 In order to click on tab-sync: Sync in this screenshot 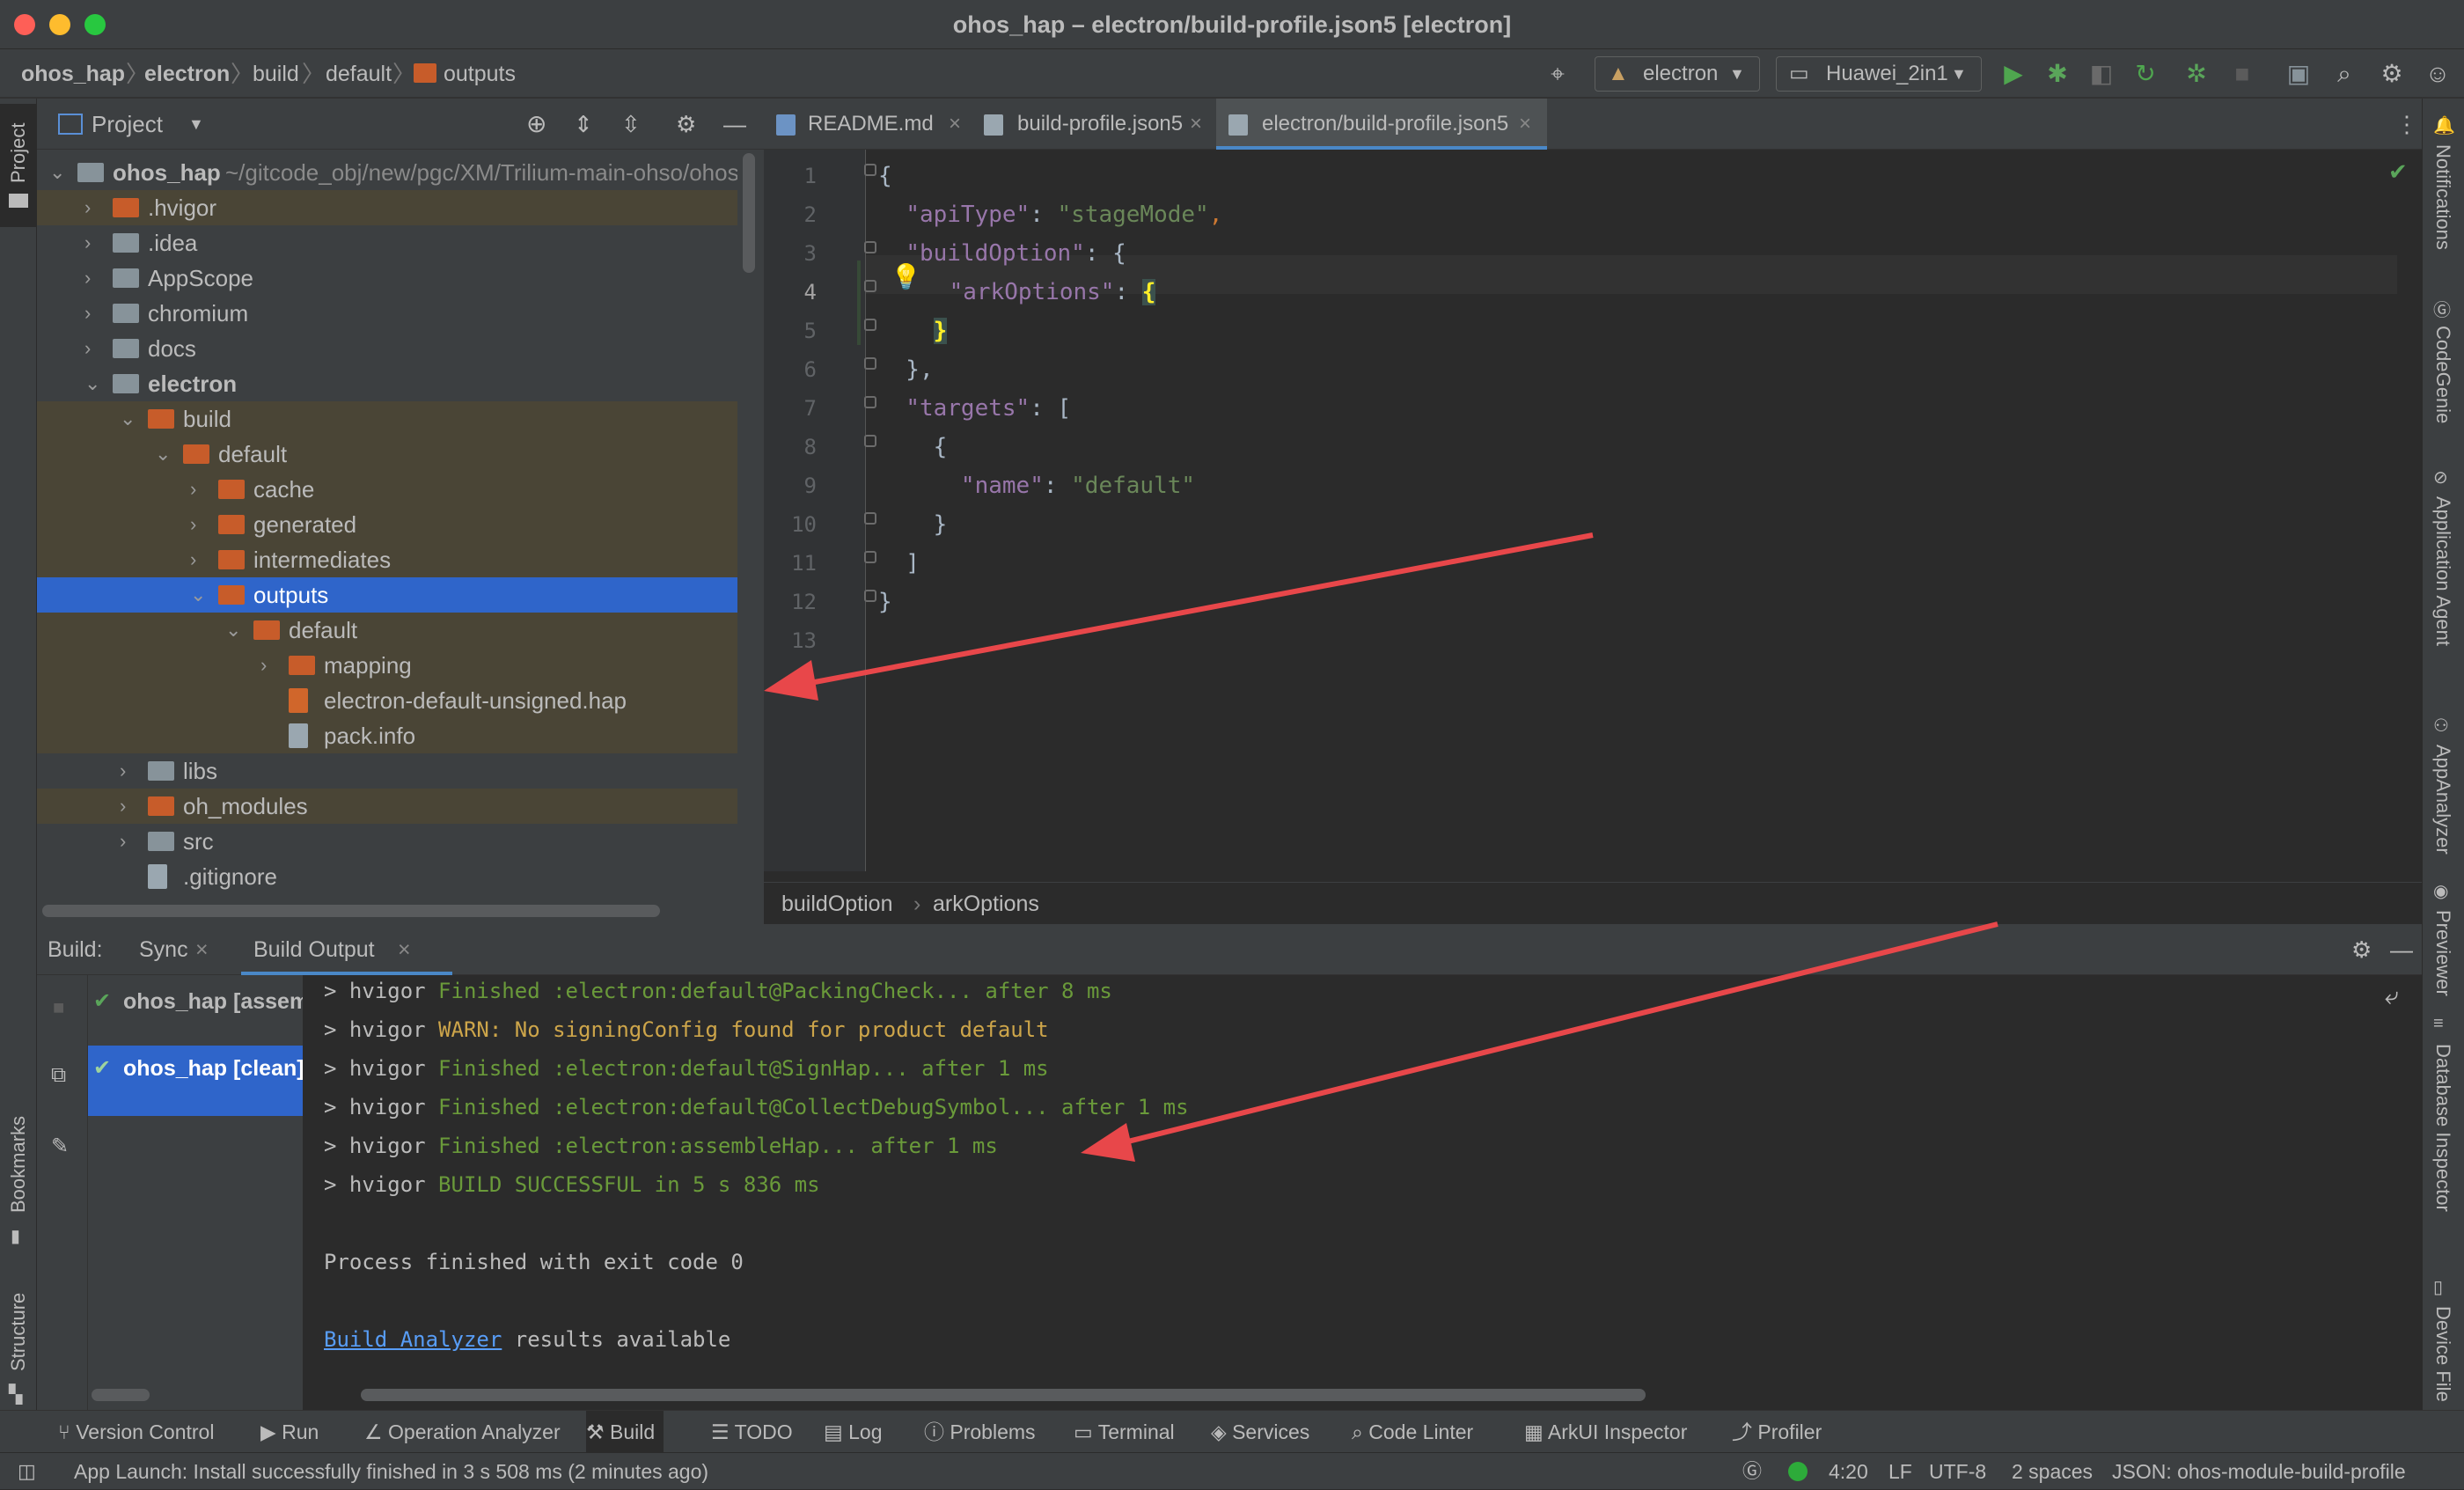, I will do `click(164, 949)`.